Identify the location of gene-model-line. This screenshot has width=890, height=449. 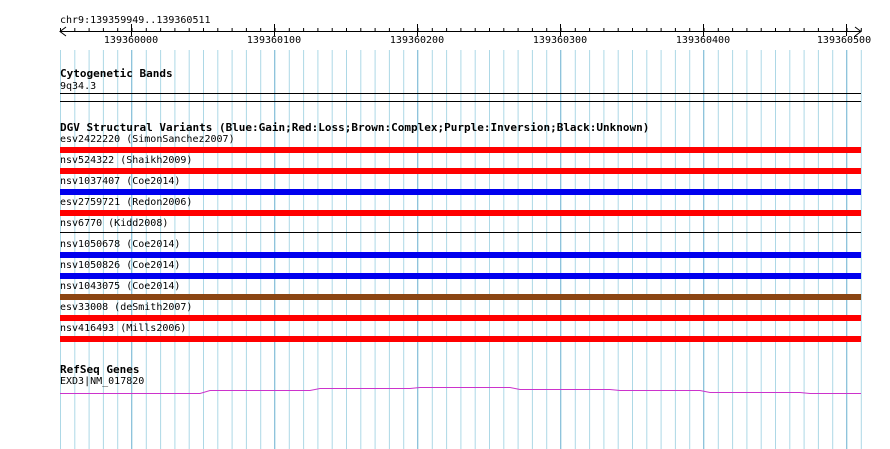
(460, 390).